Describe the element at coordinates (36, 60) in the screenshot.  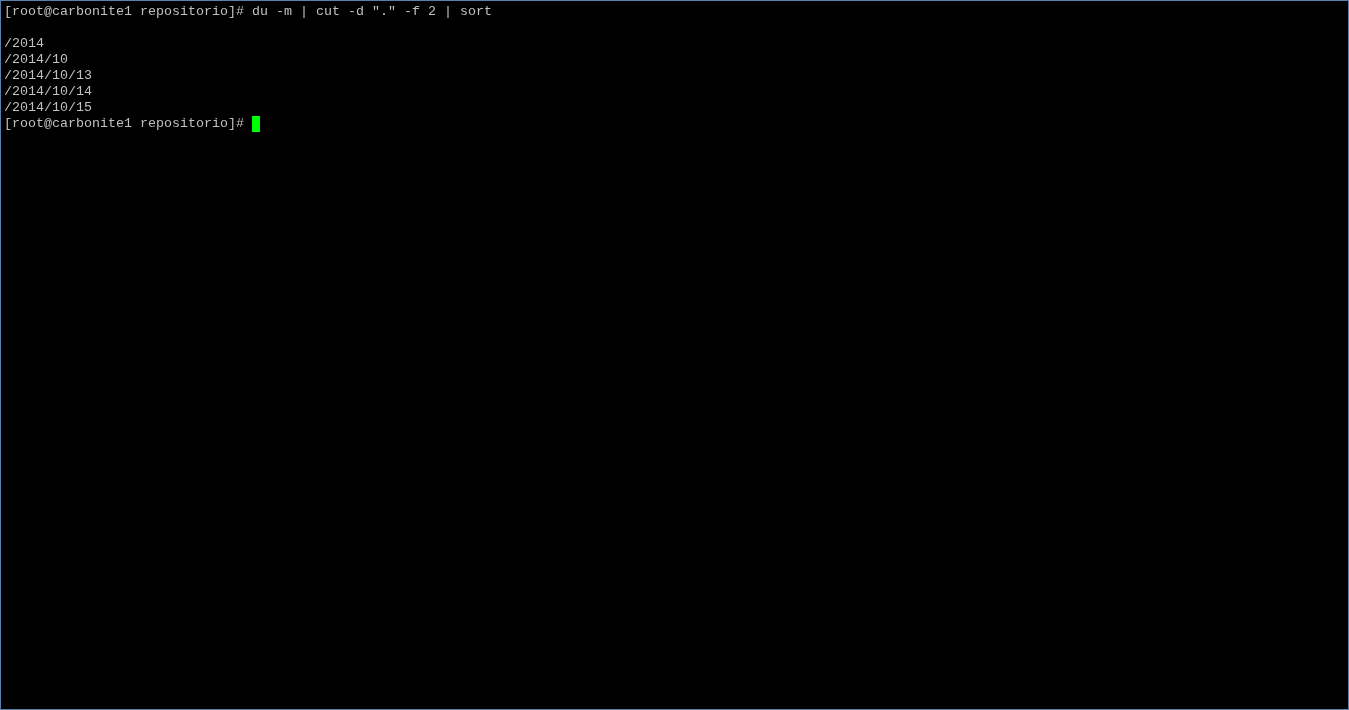
I see `output-line: /2014/10` at that location.